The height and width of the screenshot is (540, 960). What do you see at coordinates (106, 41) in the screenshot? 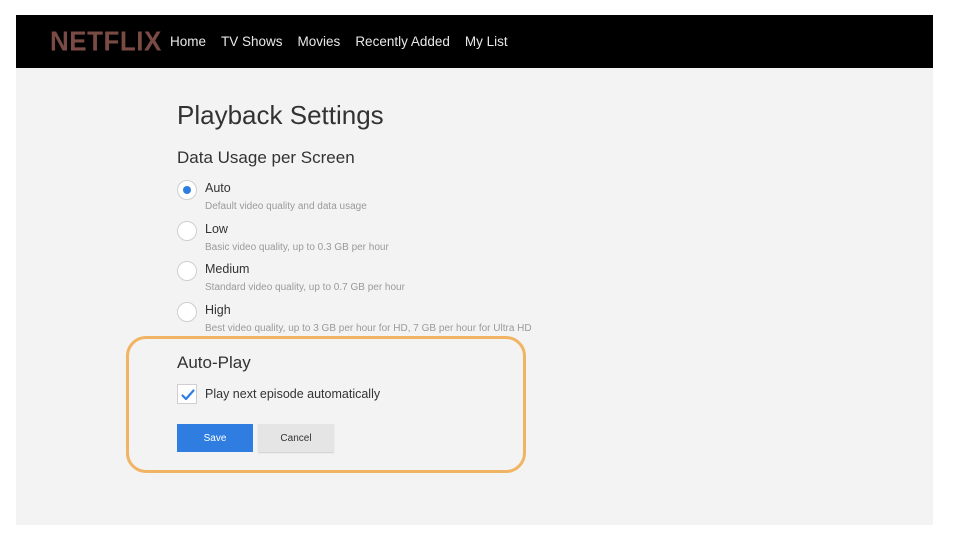
I see `netflix-logo: NETFLIX` at bounding box center [106, 41].